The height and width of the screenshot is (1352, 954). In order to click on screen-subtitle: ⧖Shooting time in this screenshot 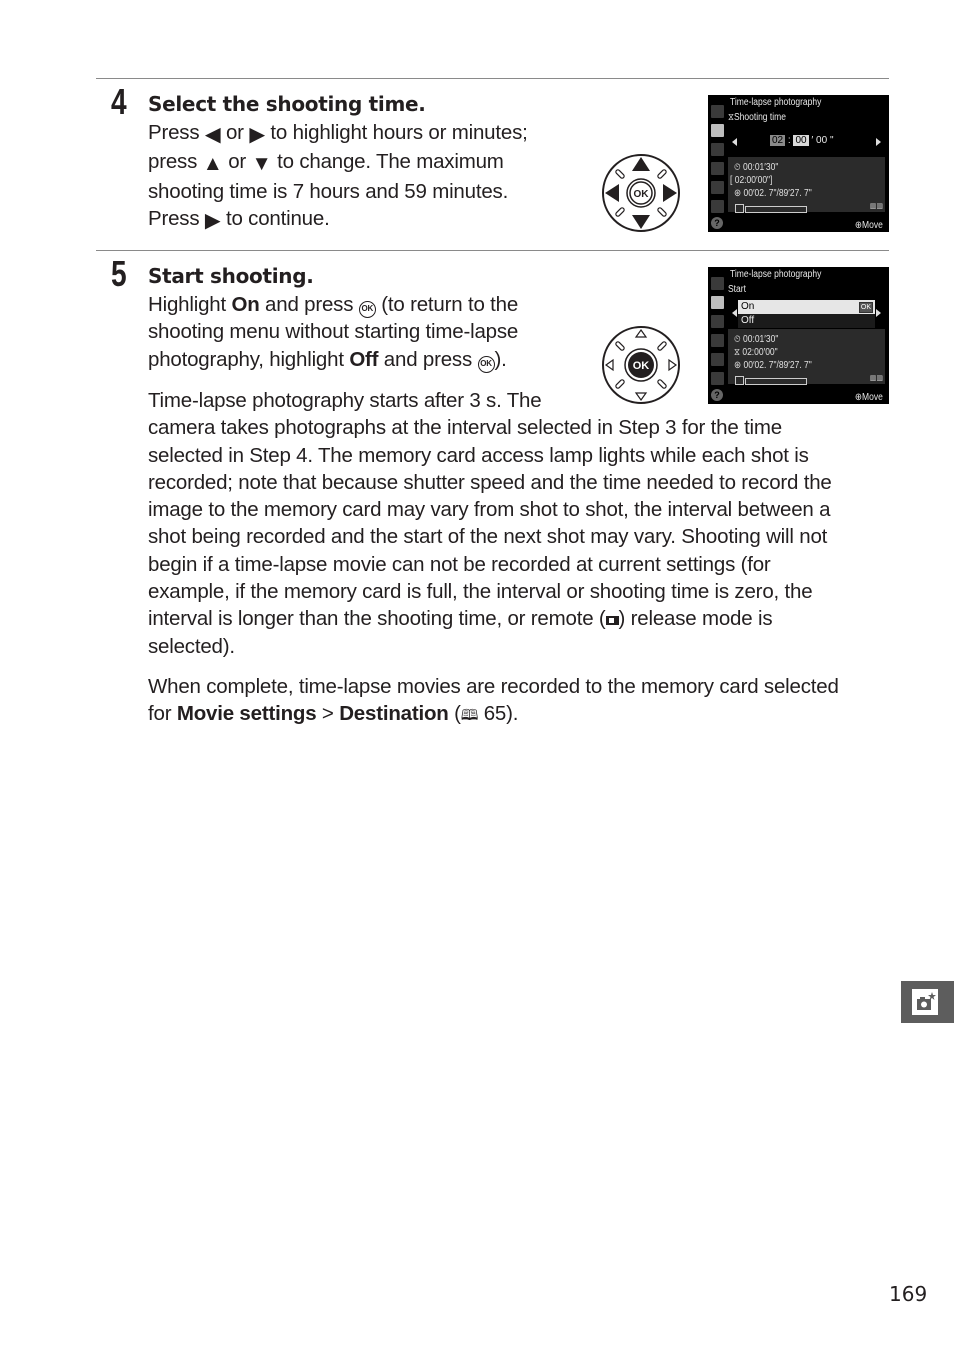, I will do `click(757, 117)`.